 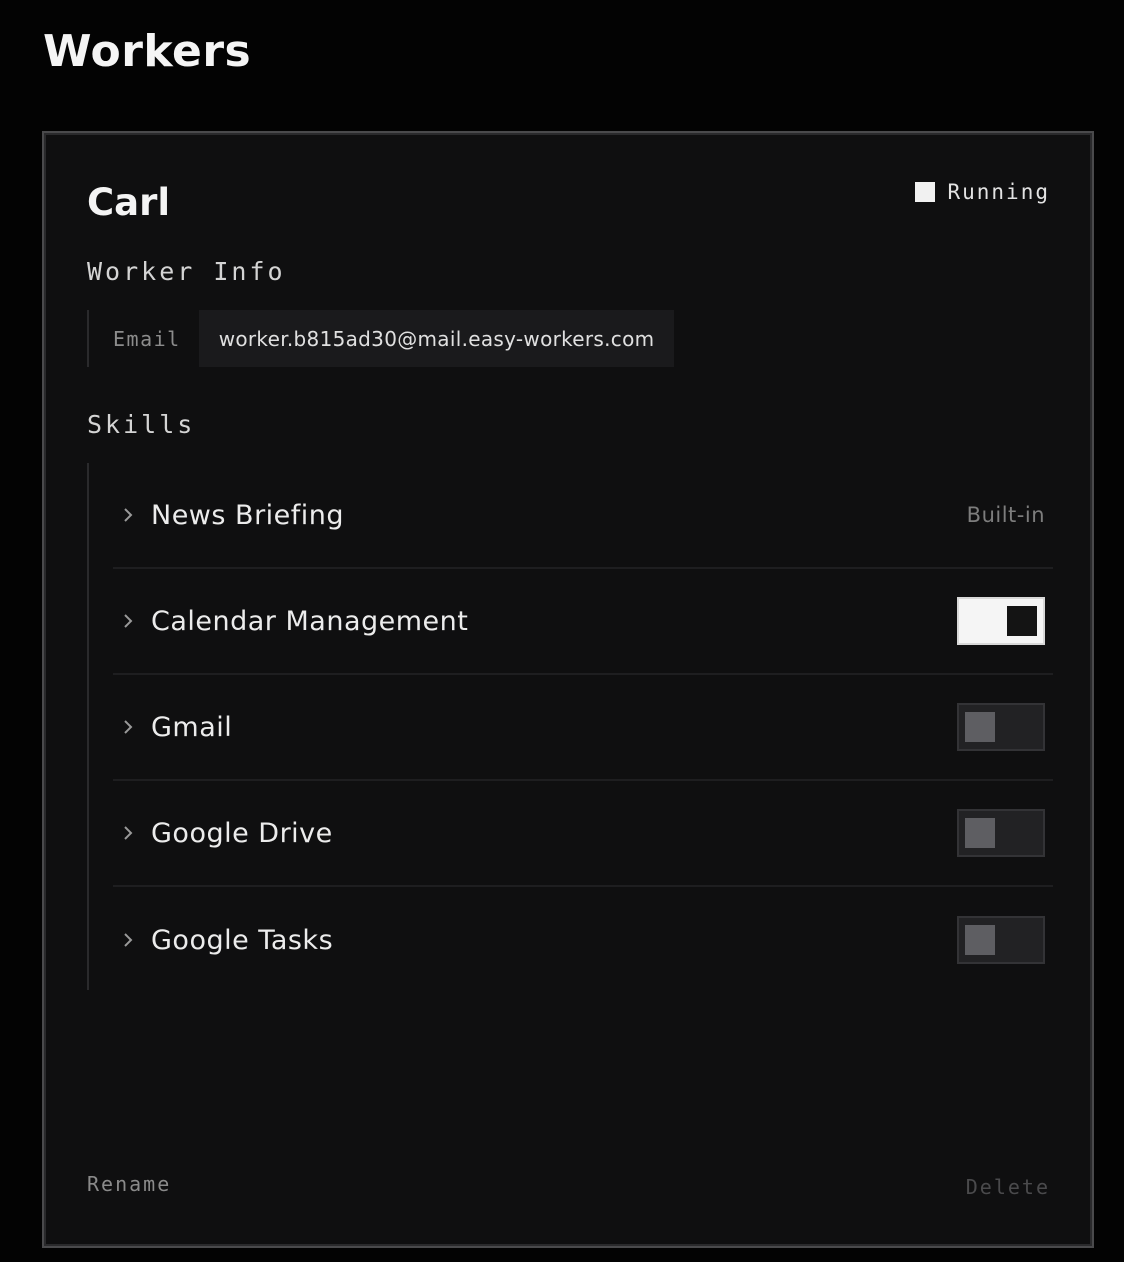 What do you see at coordinates (1008, 1187) in the screenshot?
I see `delete-button: Delete` at bounding box center [1008, 1187].